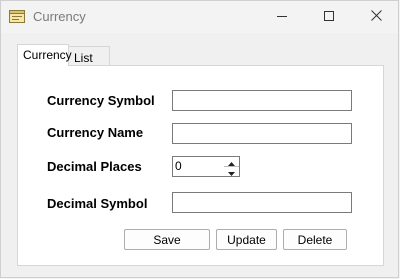 The height and width of the screenshot is (279, 400). What do you see at coordinates (17, 16) in the screenshot?
I see `window-form-icon` at bounding box center [17, 16].